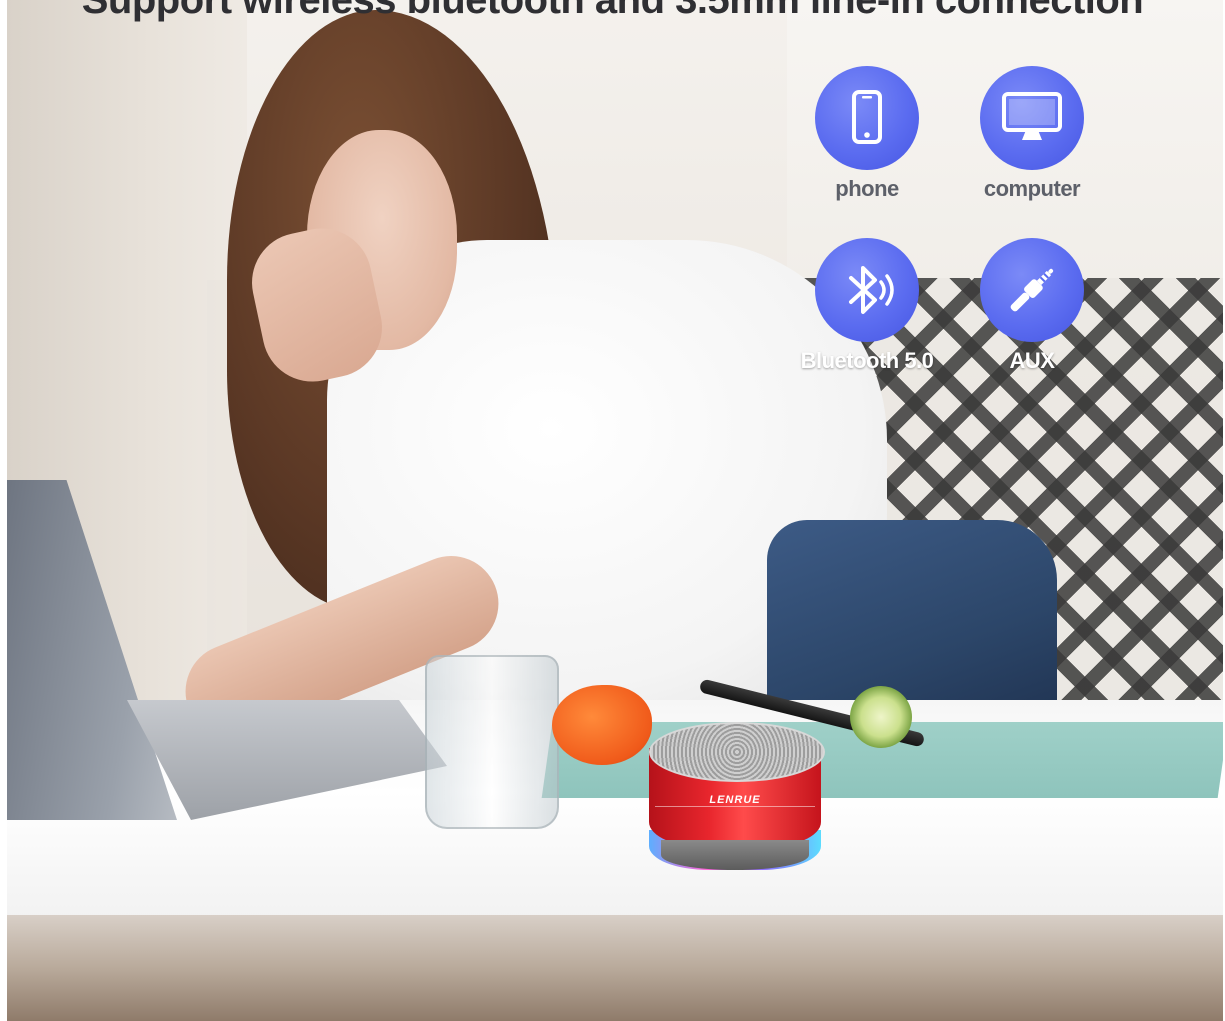 Image resolution: width=1225 pixels, height=1021 pixels. Describe the element at coordinates (615, 968) in the screenshot. I see `counter-edge` at that location.